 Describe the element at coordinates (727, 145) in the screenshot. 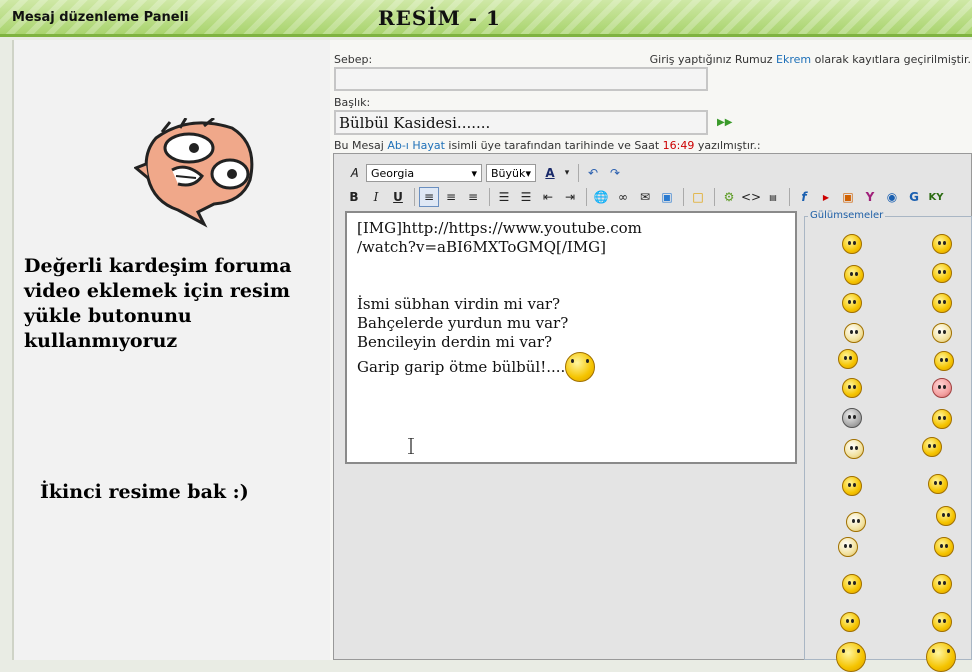

I see `msg-suffix: yazılmıştır.:` at that location.